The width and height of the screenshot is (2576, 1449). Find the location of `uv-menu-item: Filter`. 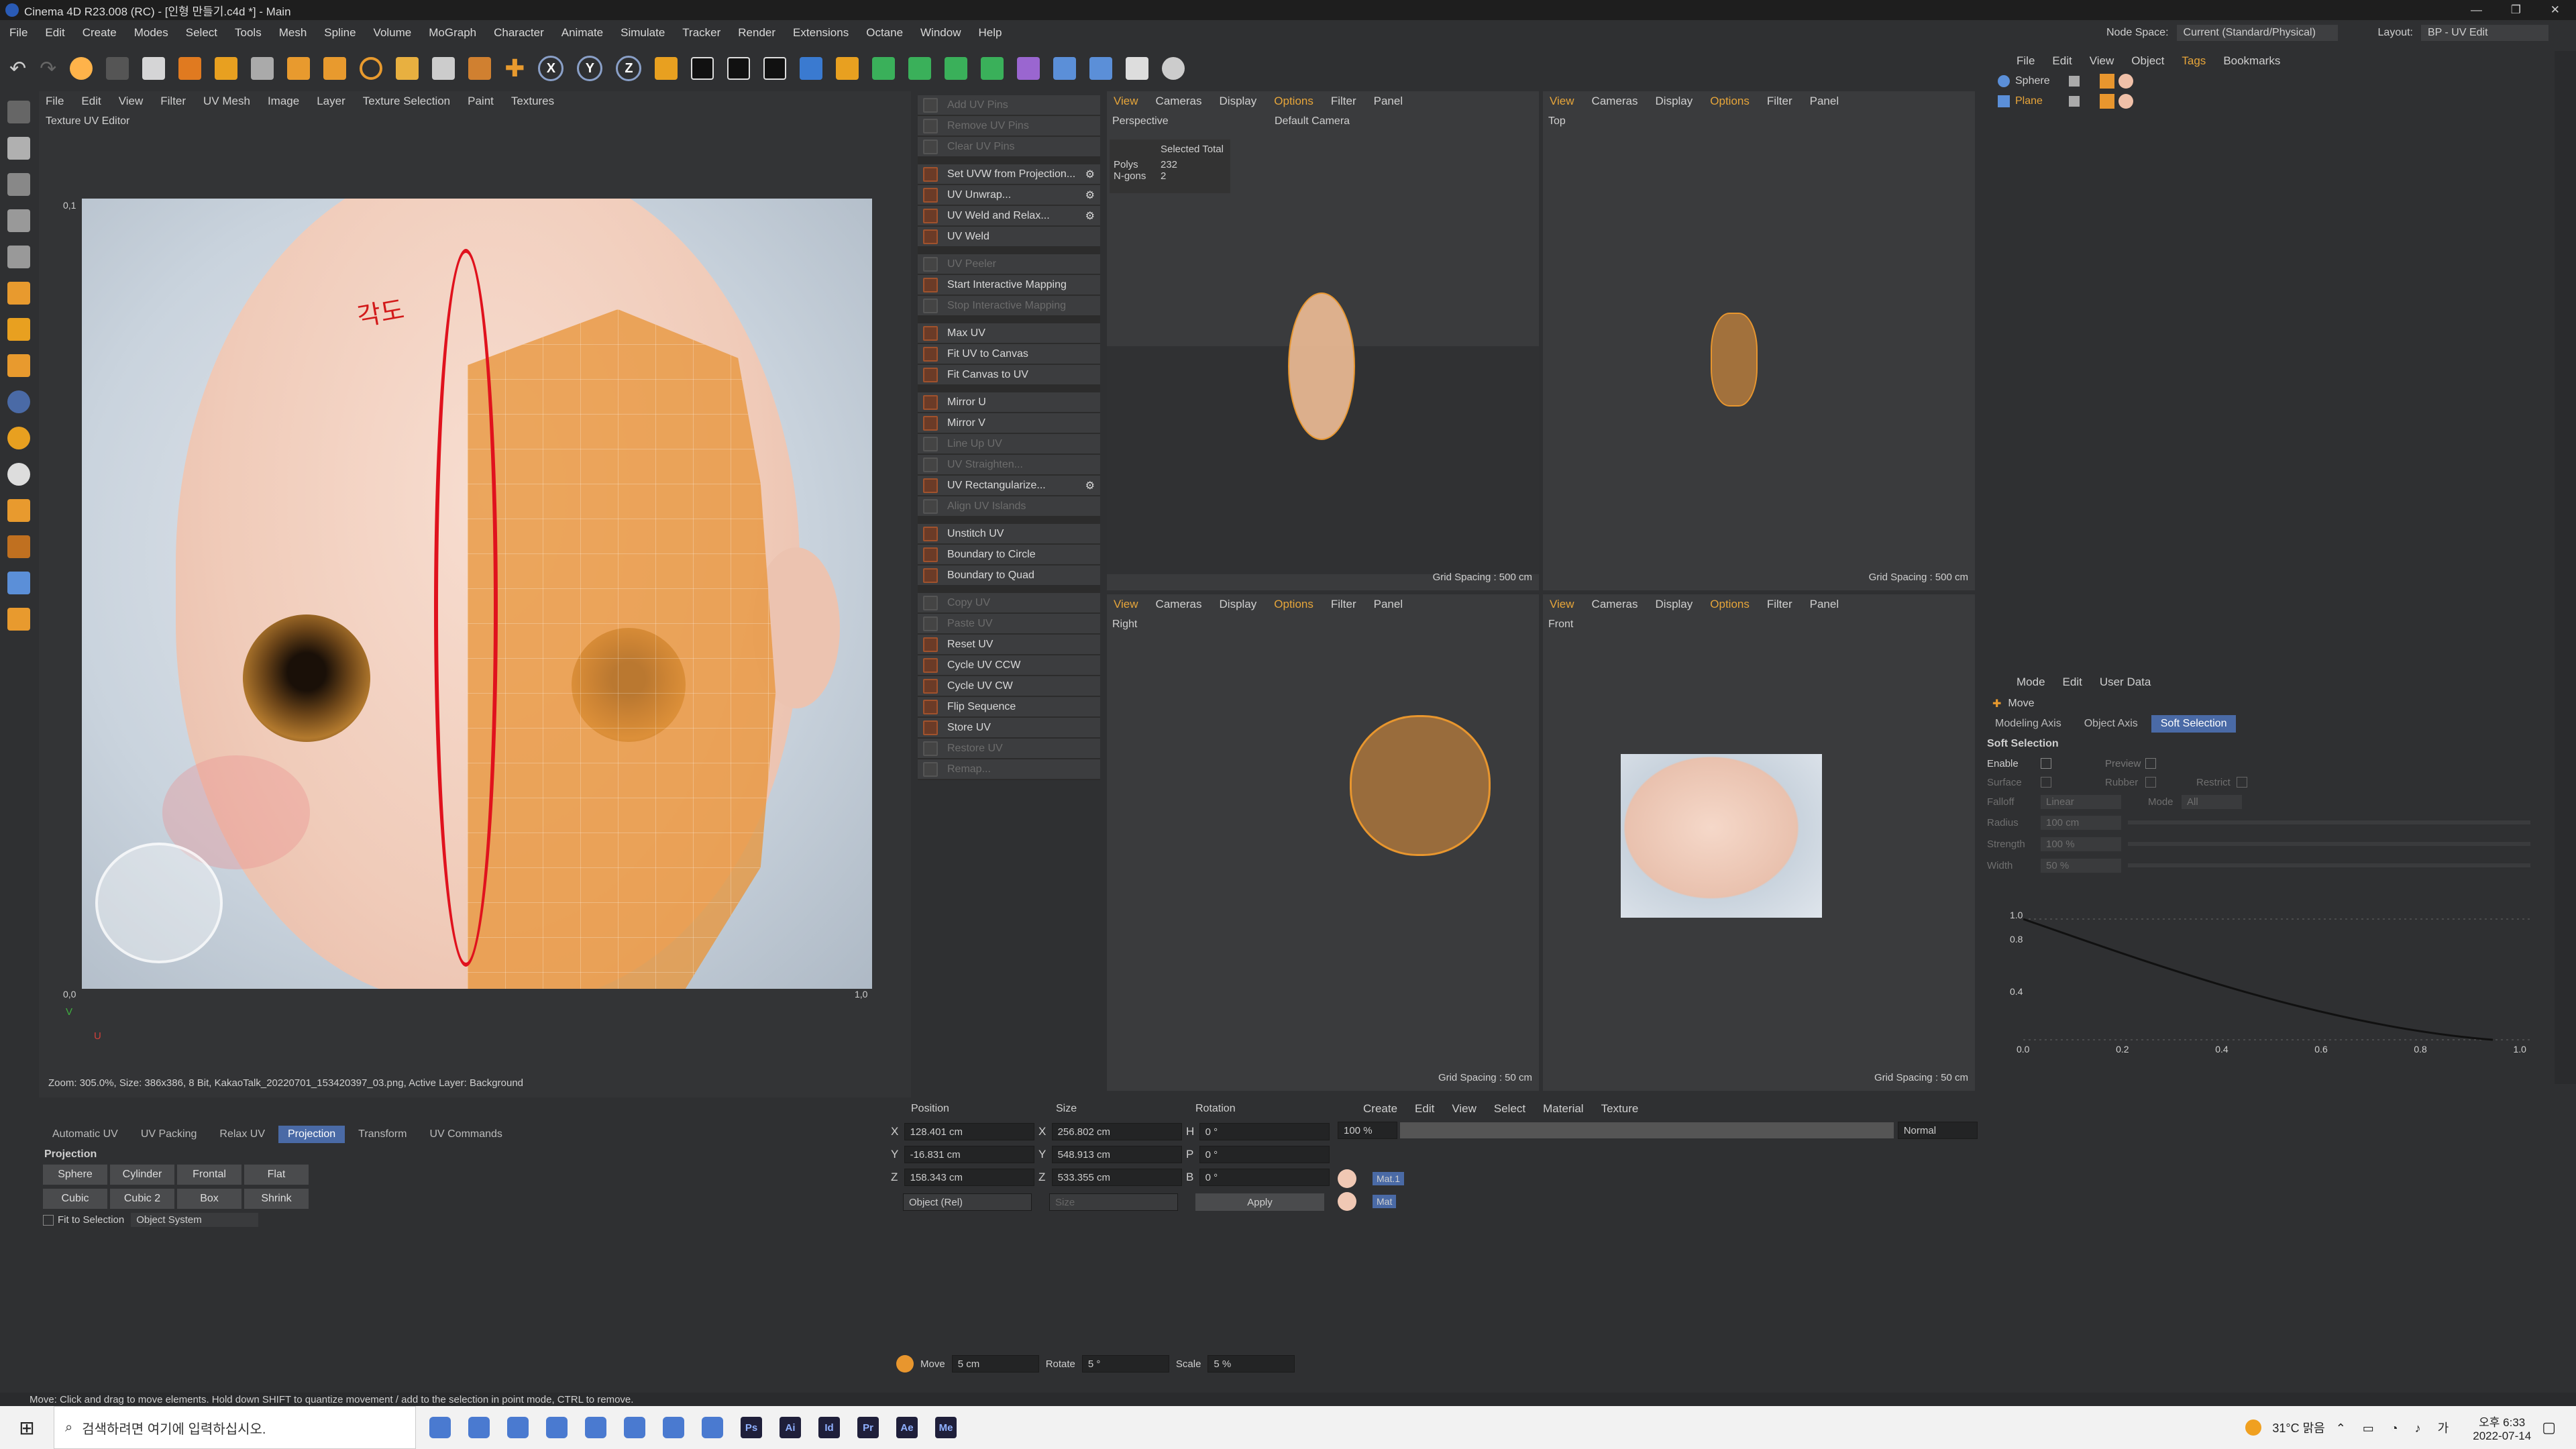

uv-menu-item: Filter is located at coordinates (173, 101).